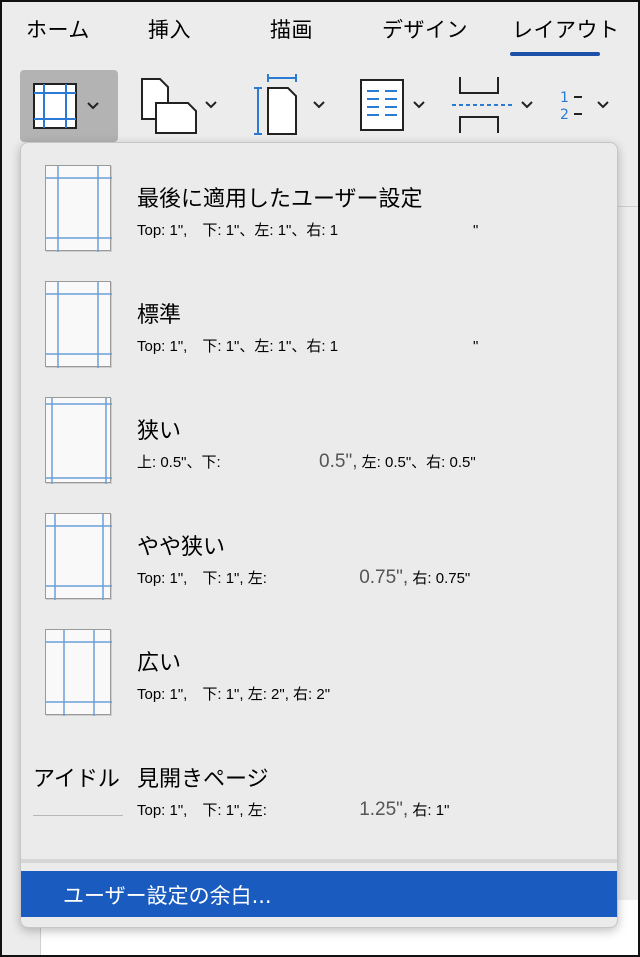 This screenshot has width=640, height=957. I want to click on columns-button, so click(392, 105).